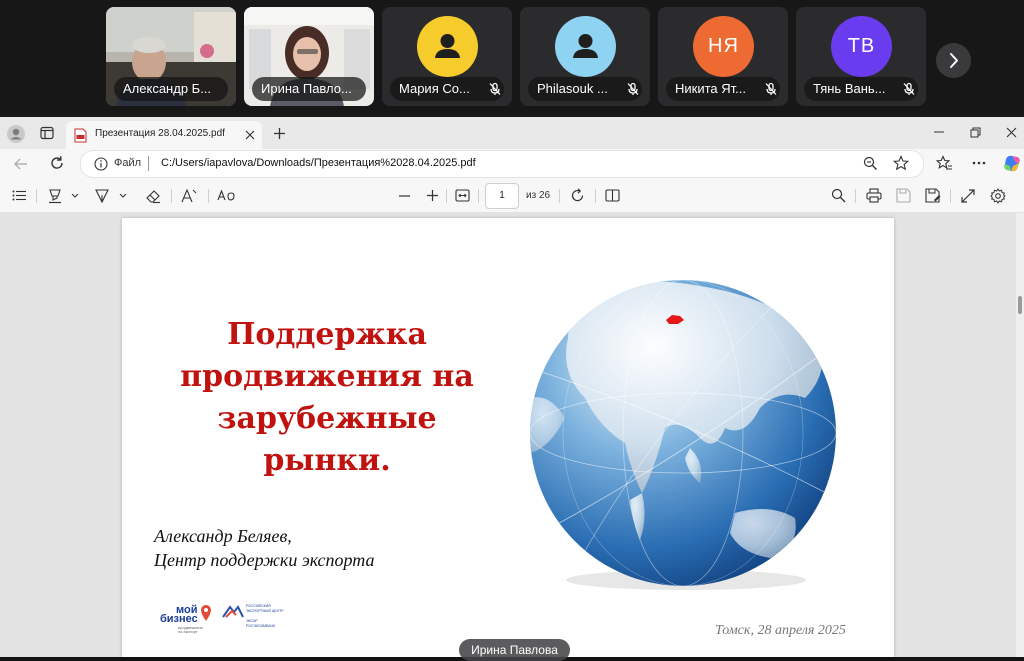  I want to click on draw-icon, so click(102, 196).